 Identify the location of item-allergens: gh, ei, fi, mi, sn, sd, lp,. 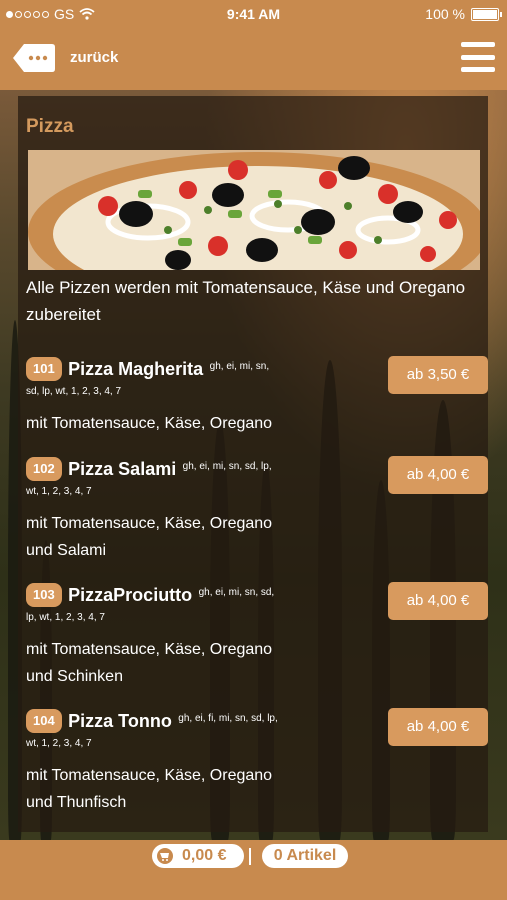
(228, 718).